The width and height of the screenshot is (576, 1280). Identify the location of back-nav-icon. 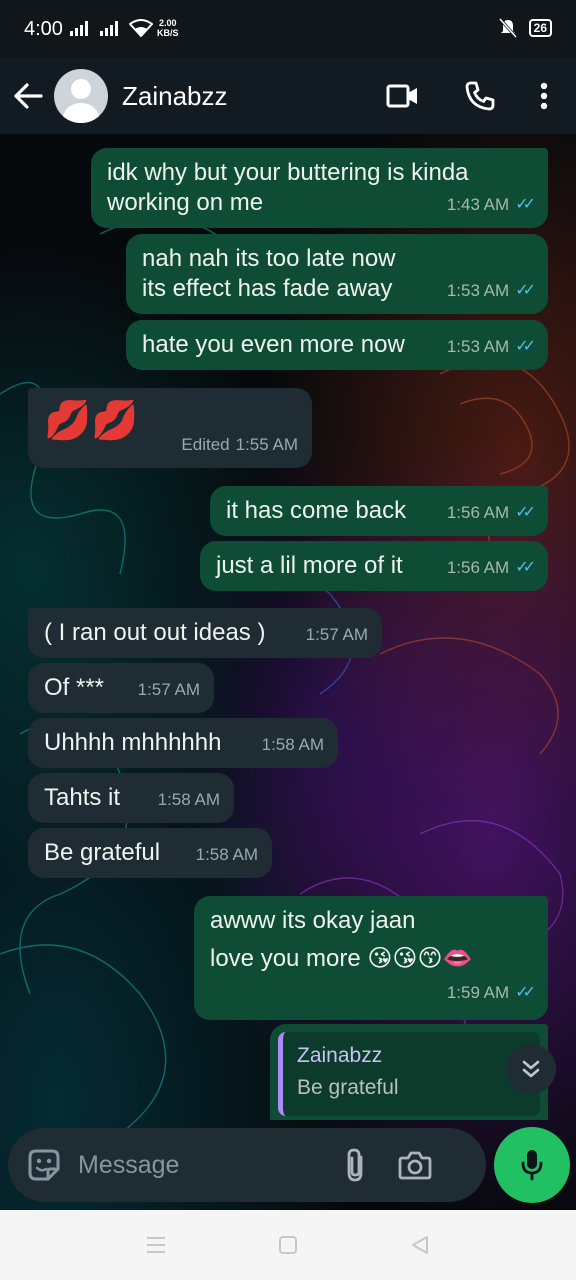
(420, 1245).